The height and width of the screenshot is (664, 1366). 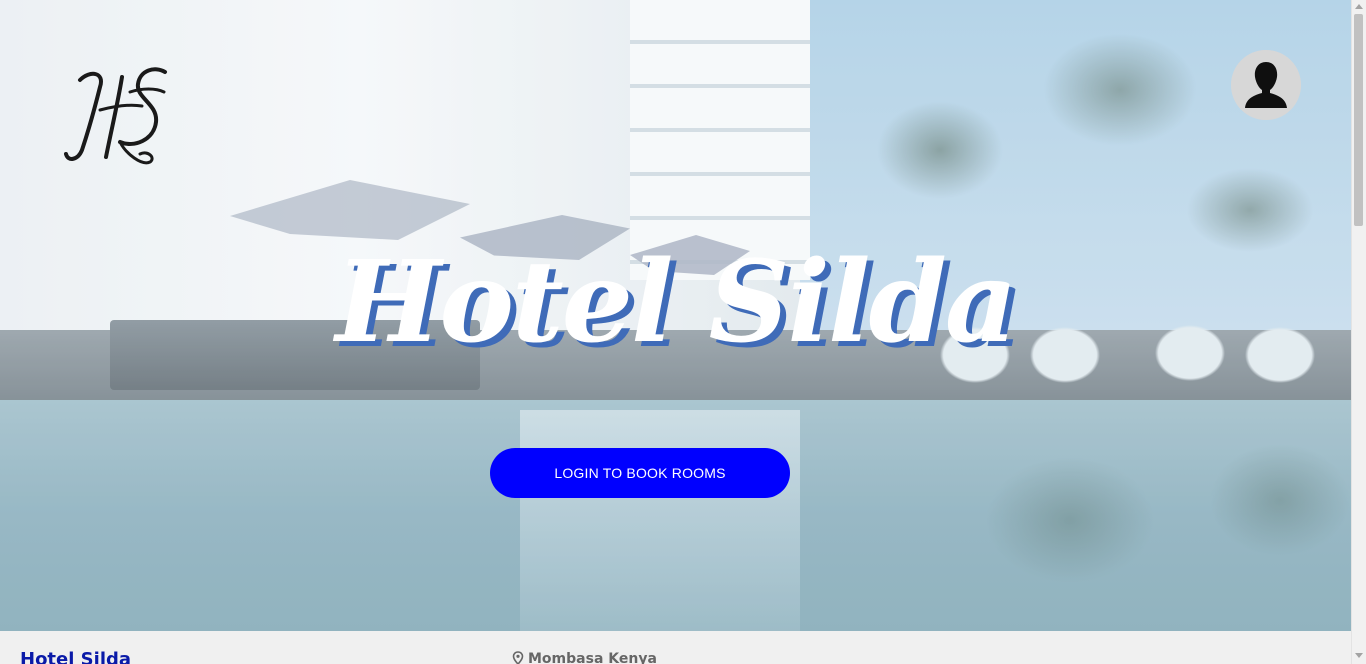 I want to click on hero-title: Hotel Silda, so click(x=676, y=302).